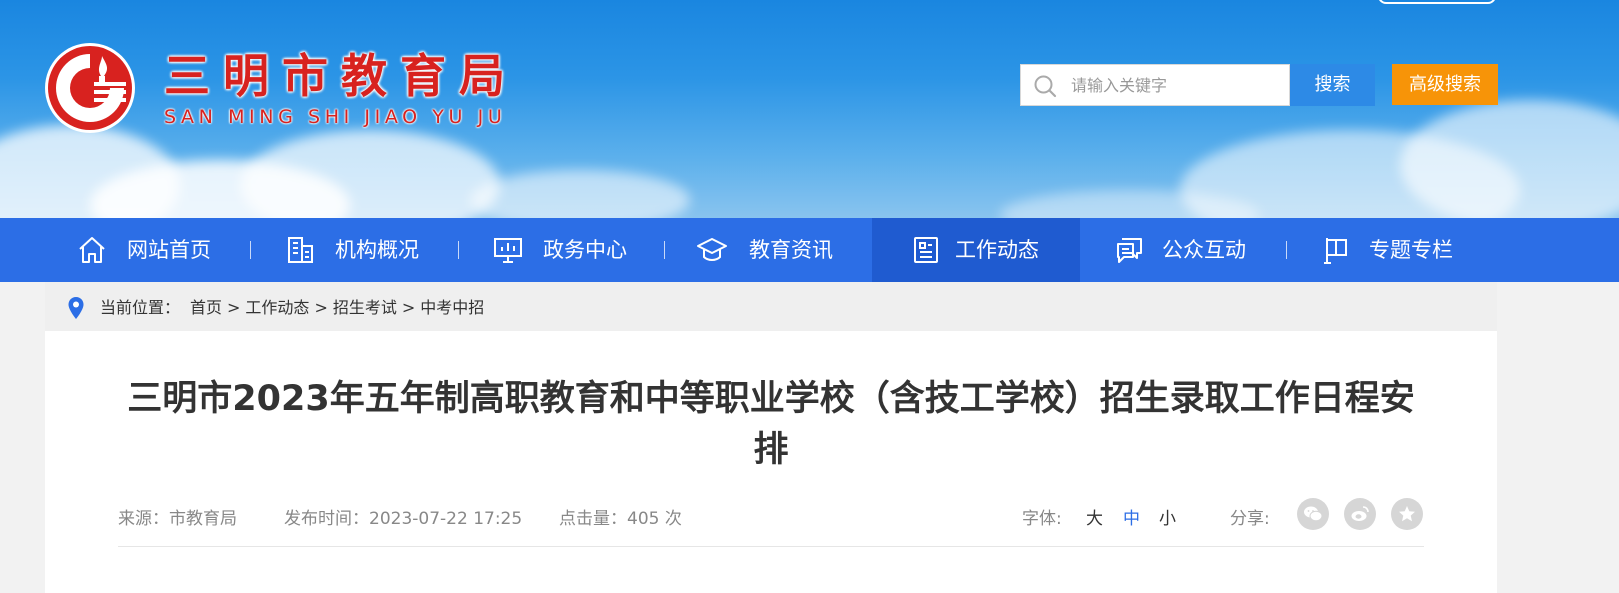  I want to click on wechat-icon, so click(1313, 514).